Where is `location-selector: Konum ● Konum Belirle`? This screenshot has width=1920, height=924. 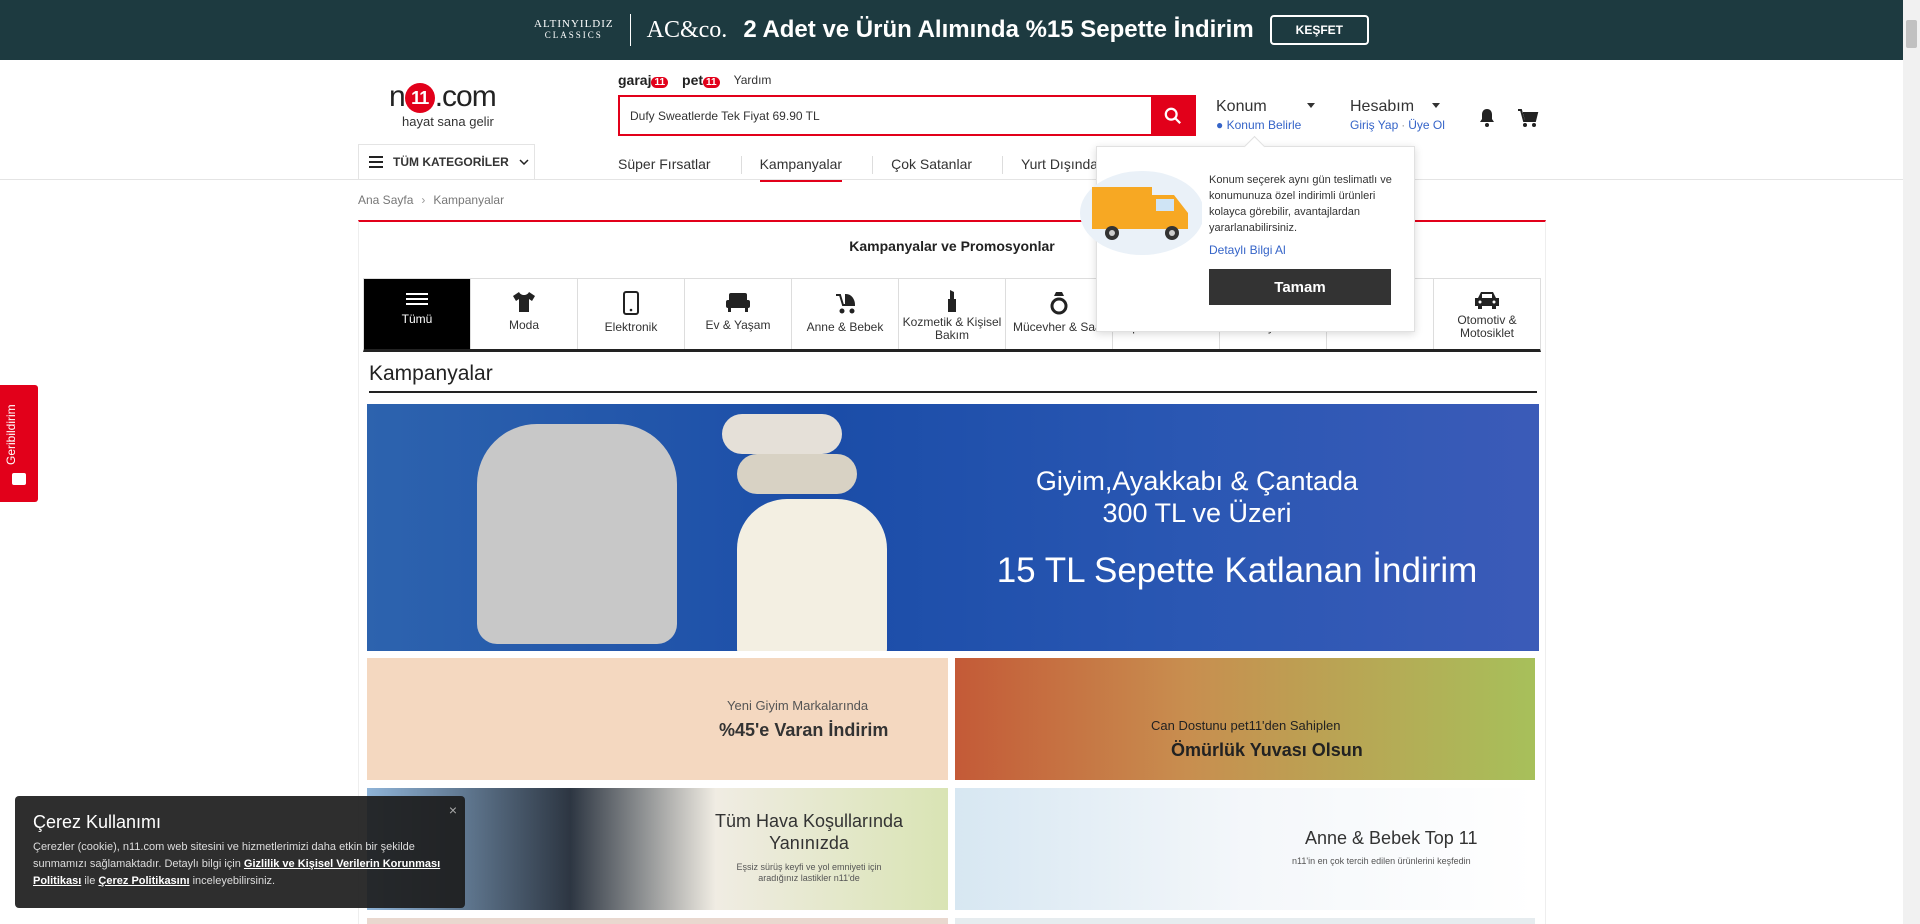
location-selector: Konum ● Konum Belirle is located at coordinates (1265, 115).